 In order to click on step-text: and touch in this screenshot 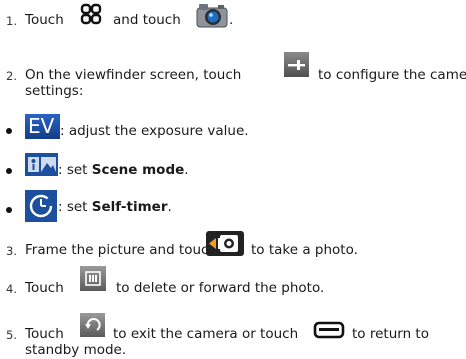, I will do `click(147, 20)`.